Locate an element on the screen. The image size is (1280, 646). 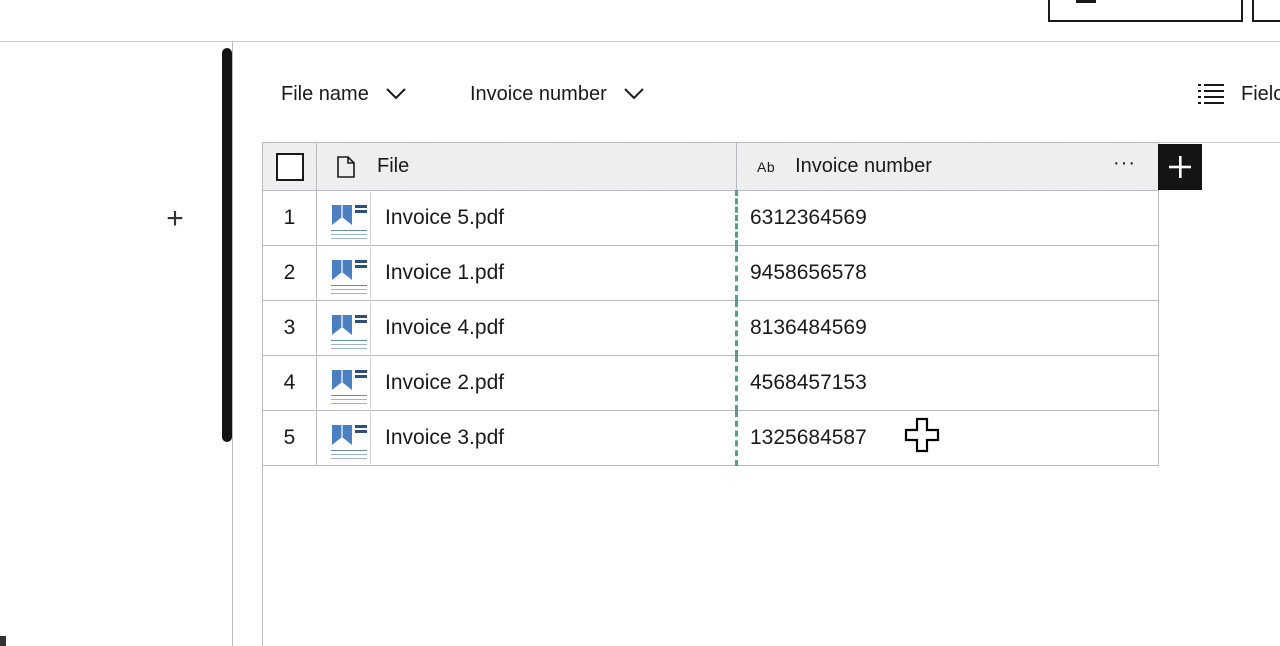
grid-top-rule is located at coordinates (1219, 142).